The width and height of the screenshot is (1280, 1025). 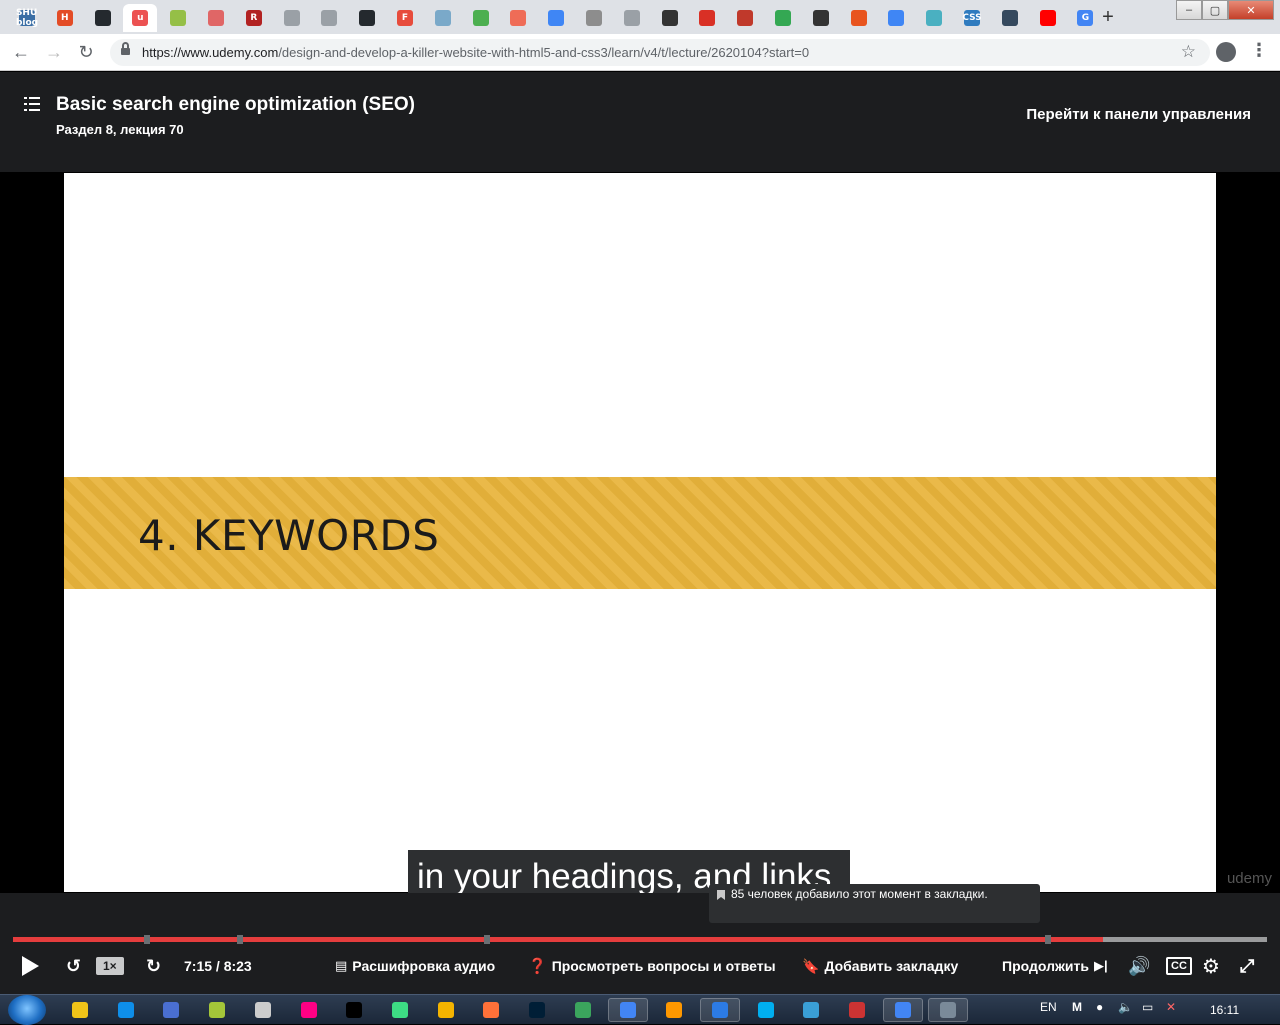 I want to click on close-window-button: ✕, so click(x=1251, y=10).